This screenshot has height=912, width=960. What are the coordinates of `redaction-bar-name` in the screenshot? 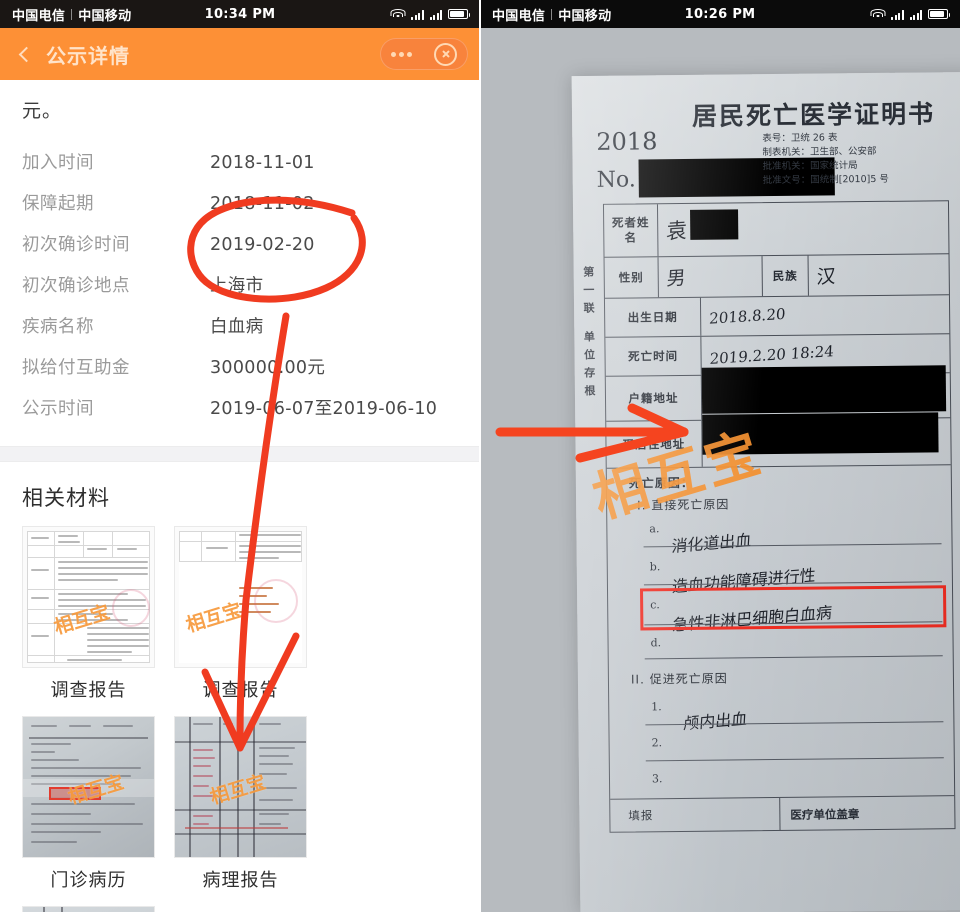 It's located at (714, 224).